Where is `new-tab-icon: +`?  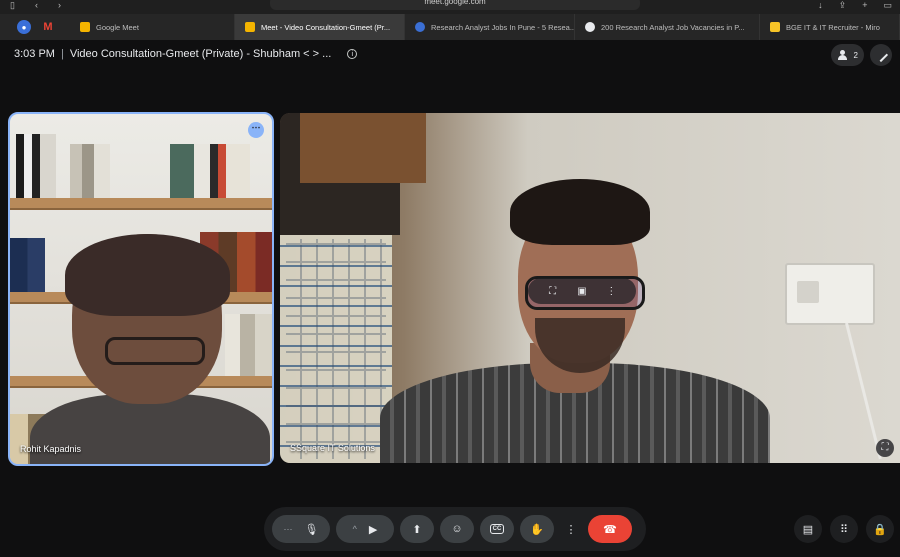 new-tab-icon: + is located at coordinates (864, 5).